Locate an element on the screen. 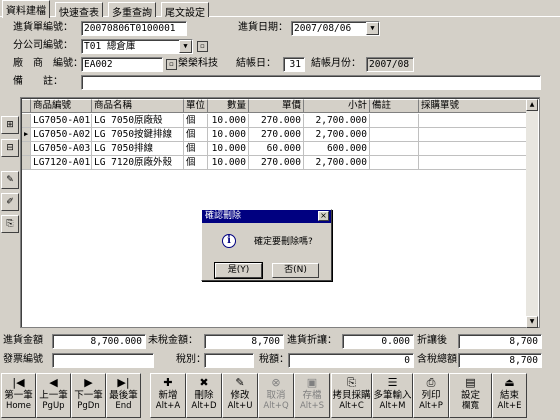 The image size is (560, 420). edit-row-icon: ✐ is located at coordinates (10, 202).